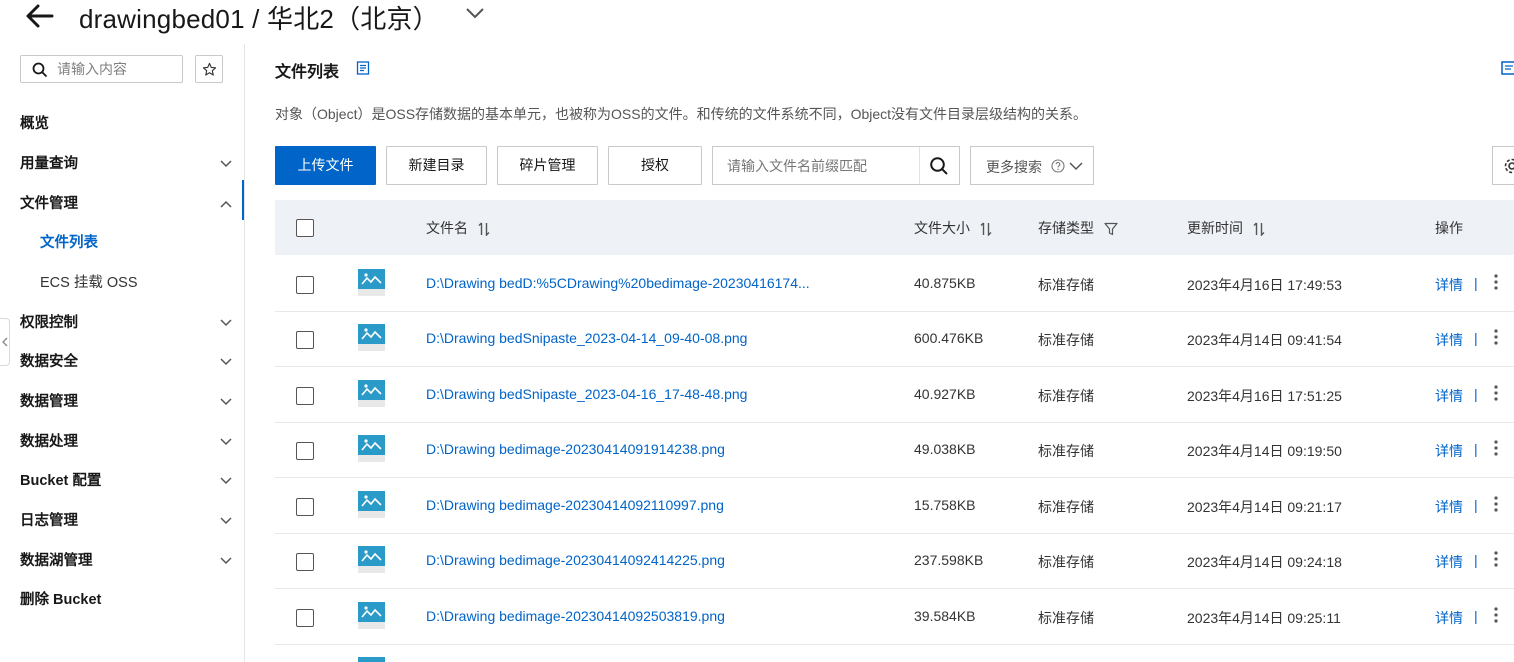  What do you see at coordinates (128, 362) in the screenshot?
I see `sidebar-item-data-security: 数据安全` at bounding box center [128, 362].